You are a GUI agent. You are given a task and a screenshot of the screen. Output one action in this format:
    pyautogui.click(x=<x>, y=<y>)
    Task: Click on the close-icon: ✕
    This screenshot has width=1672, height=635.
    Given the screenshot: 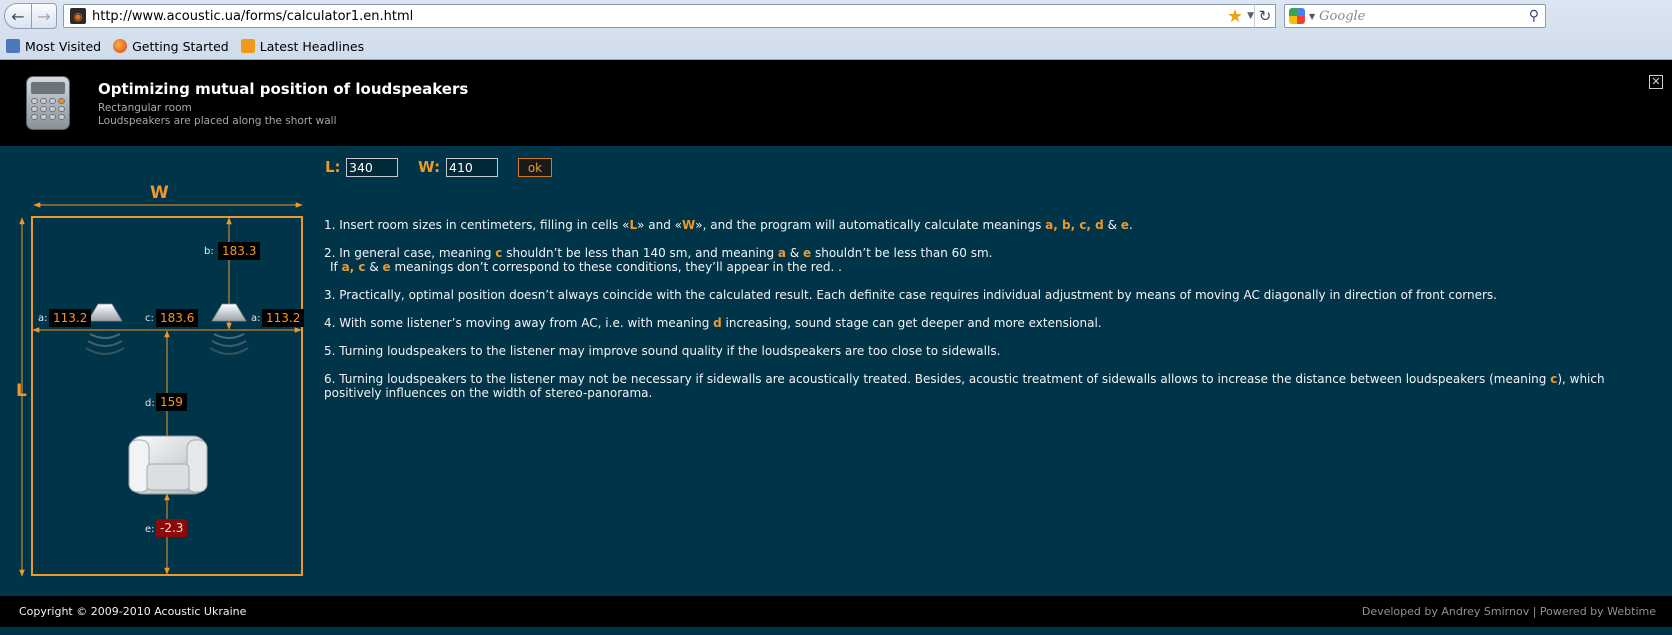 What is the action you would take?
    pyautogui.click(x=1656, y=82)
    